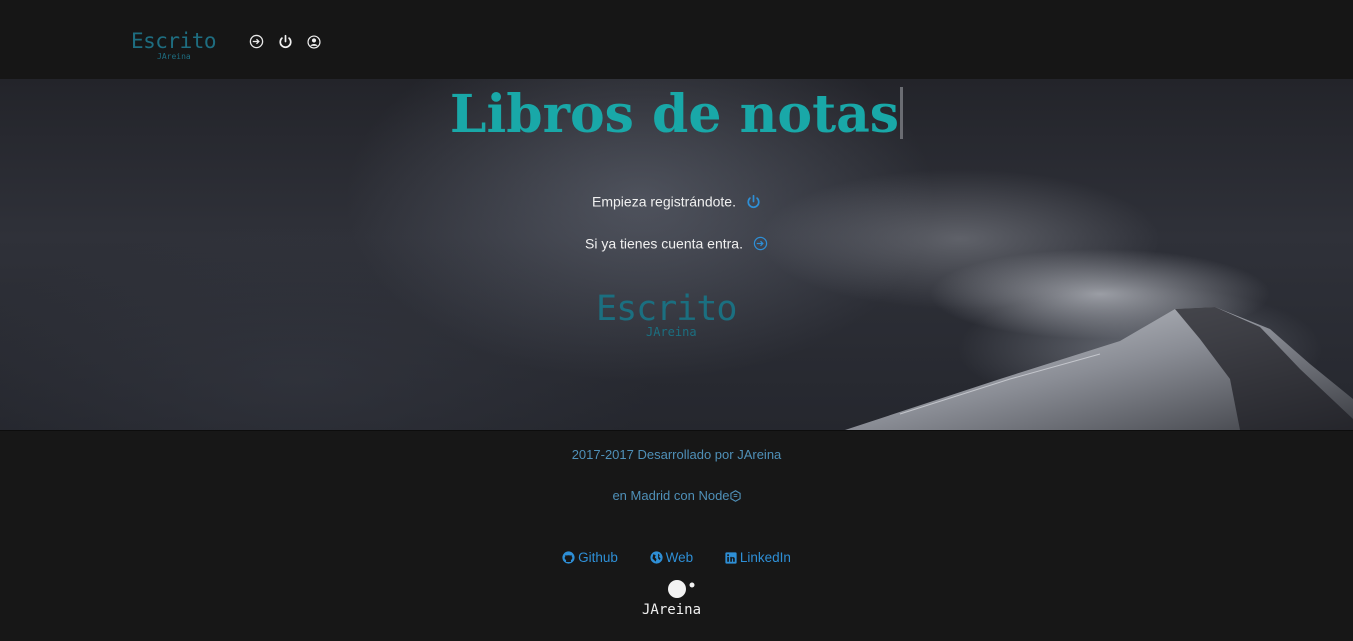  What do you see at coordinates (679, 557) in the screenshot?
I see `web-link-label: Web` at bounding box center [679, 557].